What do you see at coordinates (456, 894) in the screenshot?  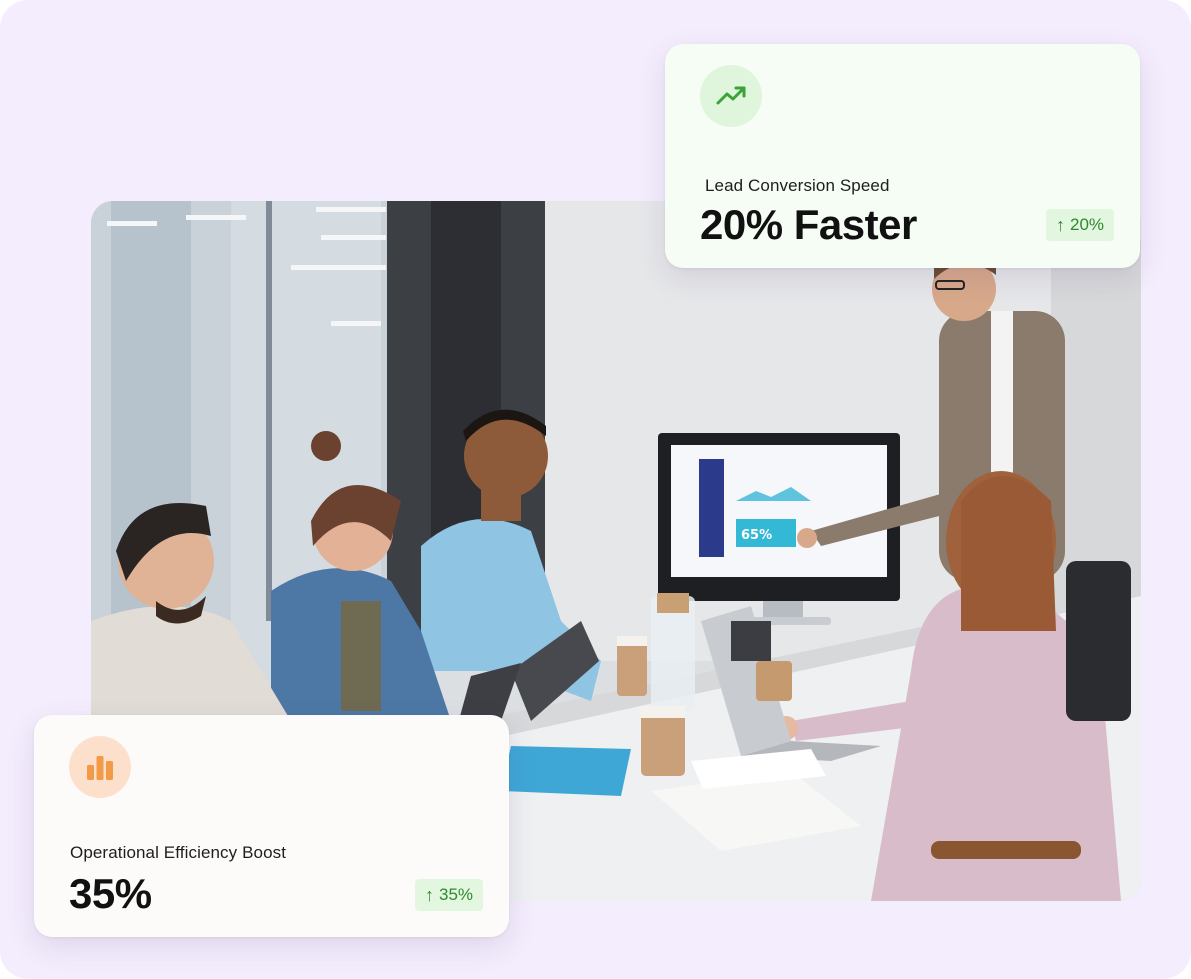 I see `badge-value: 35%` at bounding box center [456, 894].